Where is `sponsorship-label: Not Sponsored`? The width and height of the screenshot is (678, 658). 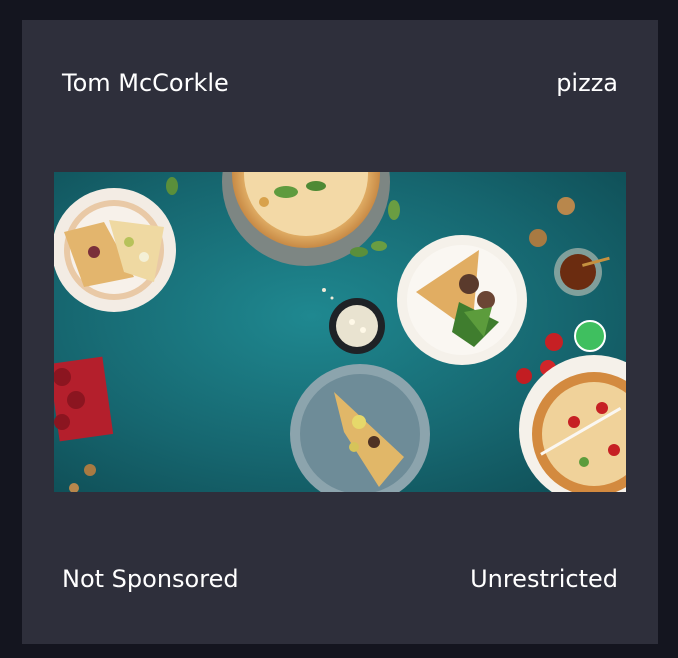 sponsorship-label: Not Sponsored is located at coordinates (150, 579).